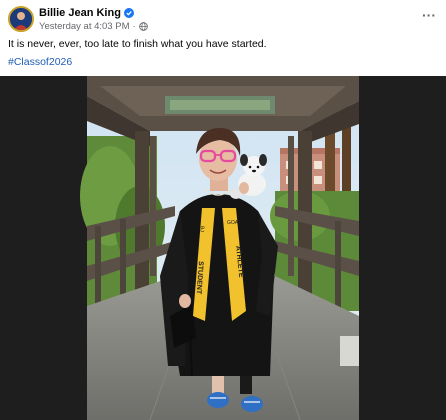 Image resolution: width=446 pixels, height=420 pixels. I want to click on globe-icon, so click(143, 26).